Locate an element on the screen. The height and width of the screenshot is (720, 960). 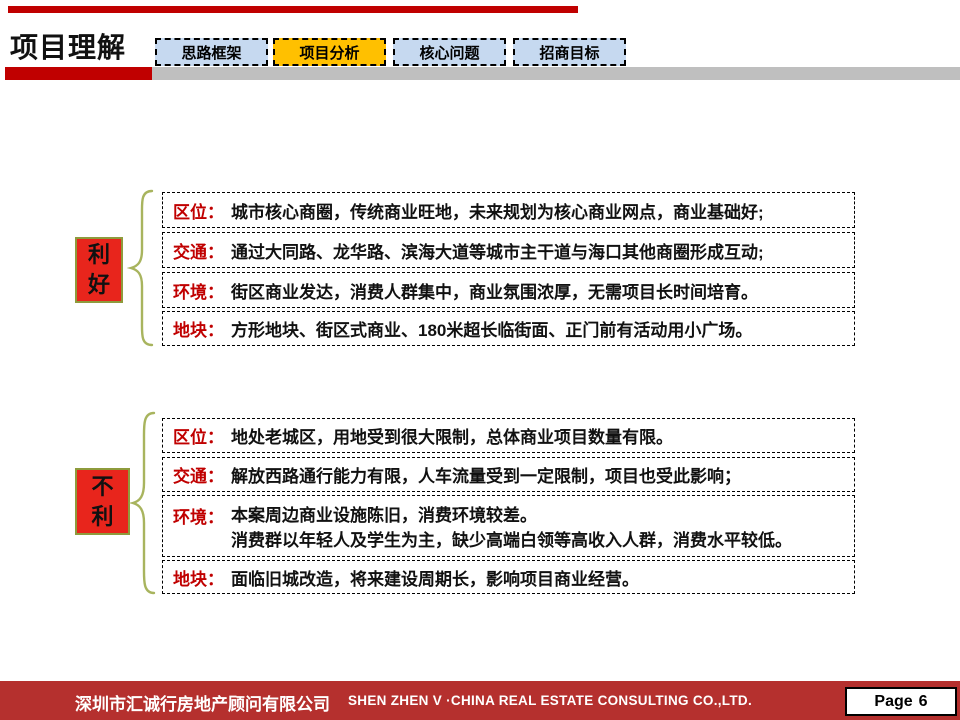
side-label-unfavourable: 不利 is located at coordinates (102, 501).